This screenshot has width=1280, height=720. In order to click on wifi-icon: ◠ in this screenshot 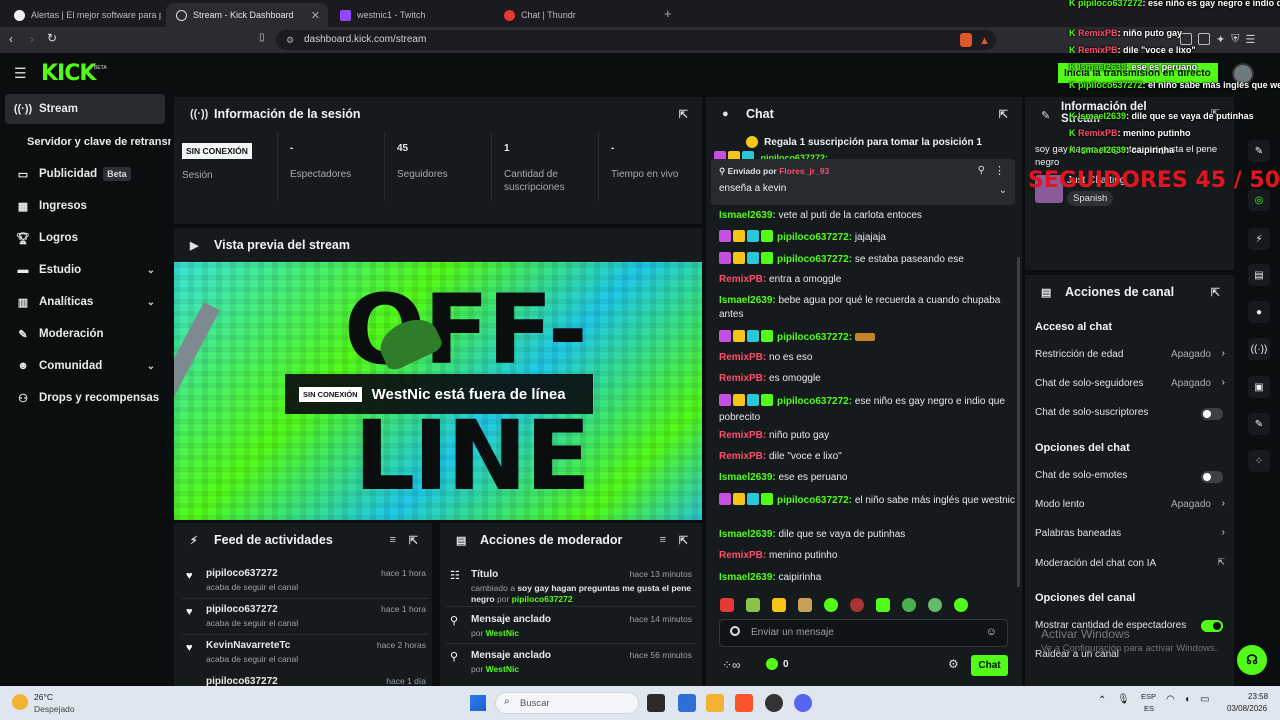, I will do `click(1170, 699)`.